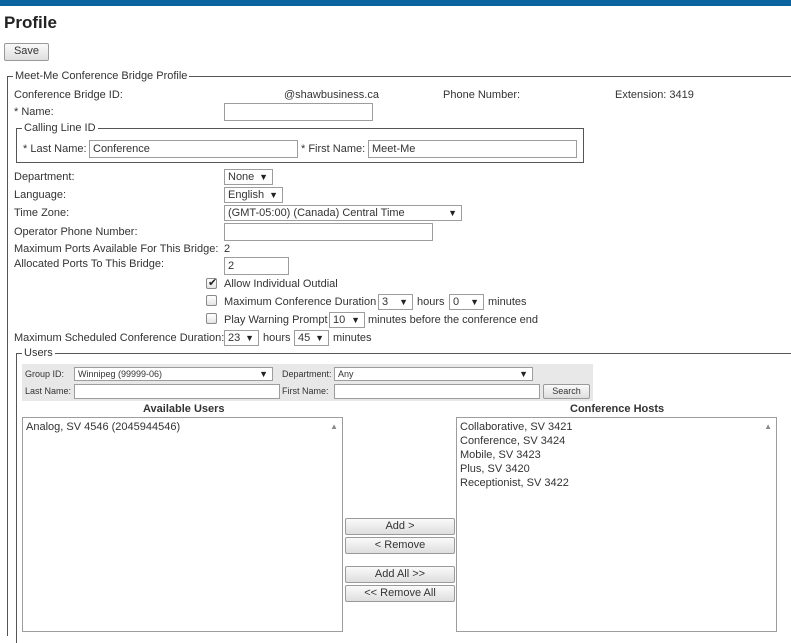  I want to click on allocated-label: Allocated Ports To This Bridge:, so click(89, 264).